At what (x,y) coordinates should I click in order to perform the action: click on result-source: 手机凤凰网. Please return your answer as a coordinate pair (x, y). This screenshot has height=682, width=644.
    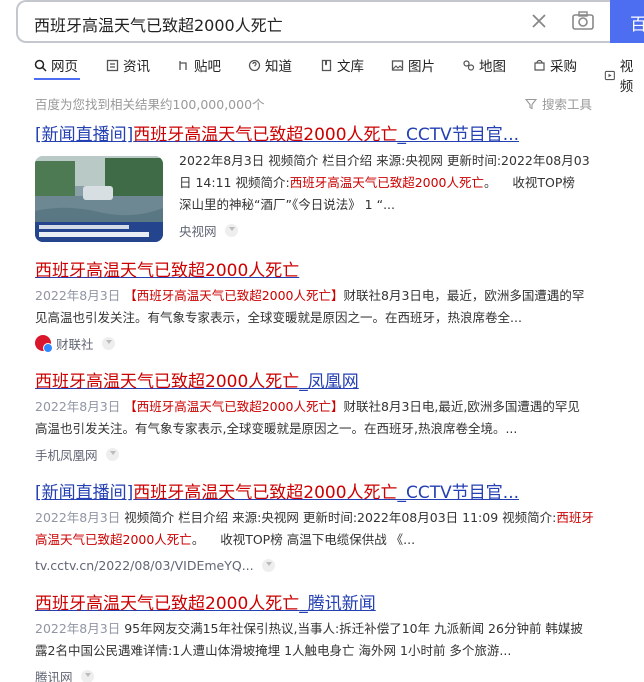
    Looking at the image, I should click on (325, 454).